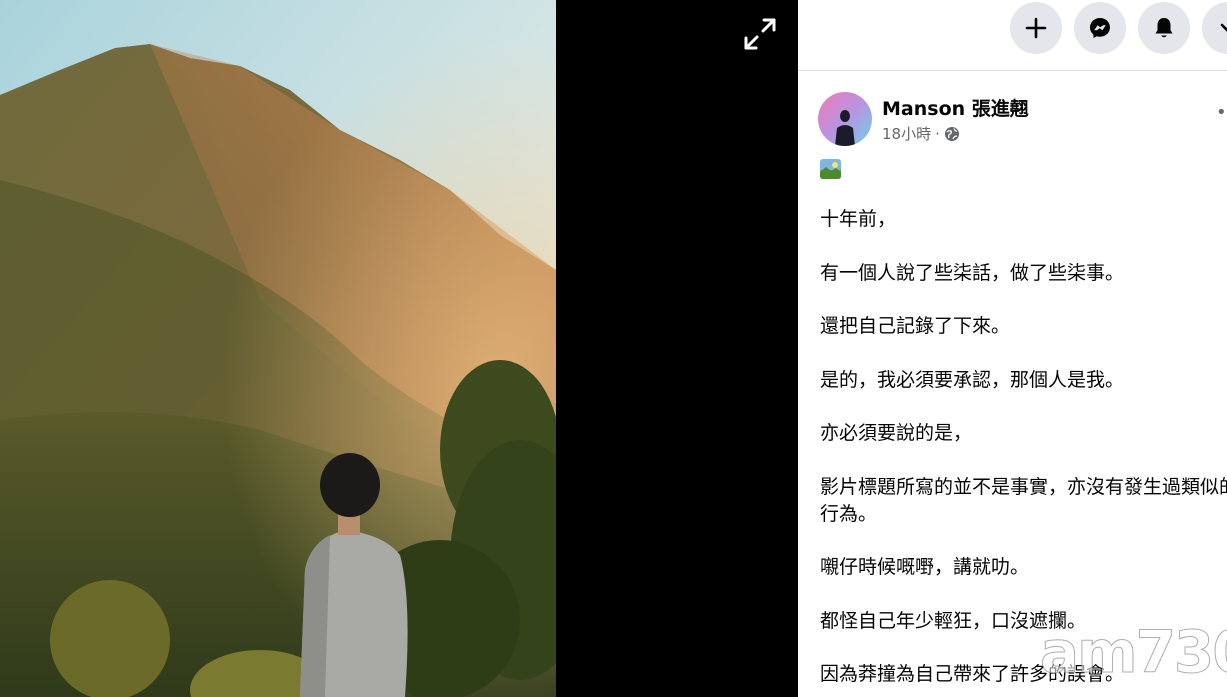 The image size is (1227, 697). Describe the element at coordinates (858, 219) in the screenshot. I see `post-paragraph: 十年前，` at that location.